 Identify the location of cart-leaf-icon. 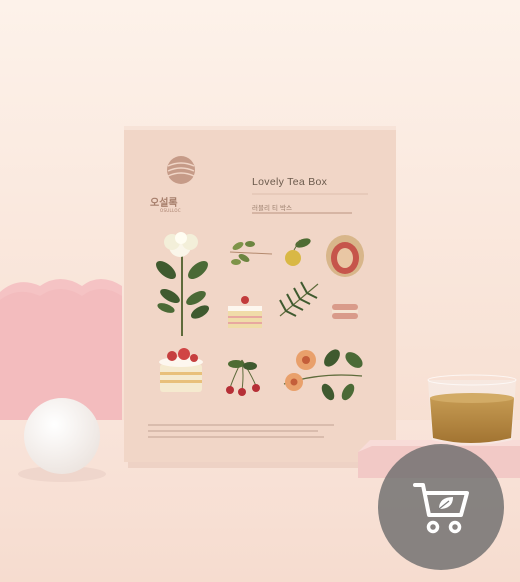
(441, 508).